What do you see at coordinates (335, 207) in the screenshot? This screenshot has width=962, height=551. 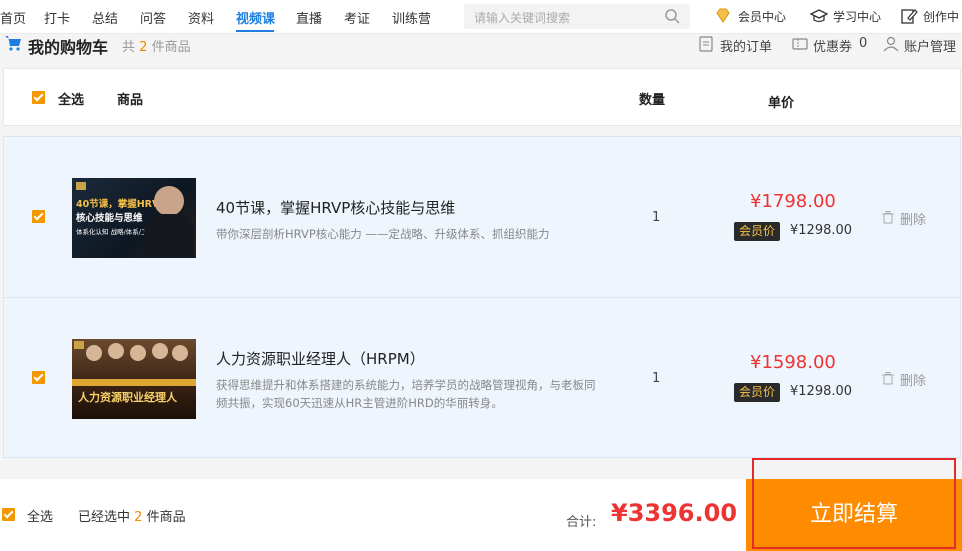 I see `product-title: 40节课，掌握HRVP核心技能与思维` at bounding box center [335, 207].